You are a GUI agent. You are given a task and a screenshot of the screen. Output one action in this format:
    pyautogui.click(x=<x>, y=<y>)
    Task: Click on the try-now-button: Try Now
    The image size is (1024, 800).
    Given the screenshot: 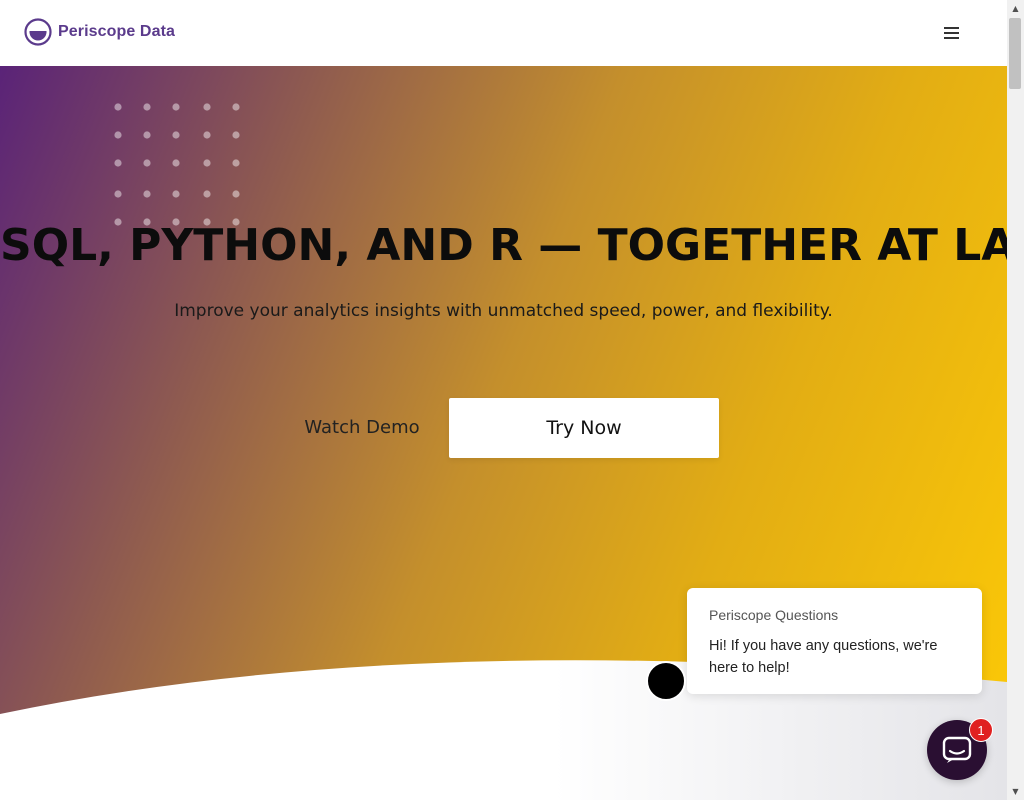 What is the action you would take?
    pyautogui.click(x=584, y=428)
    